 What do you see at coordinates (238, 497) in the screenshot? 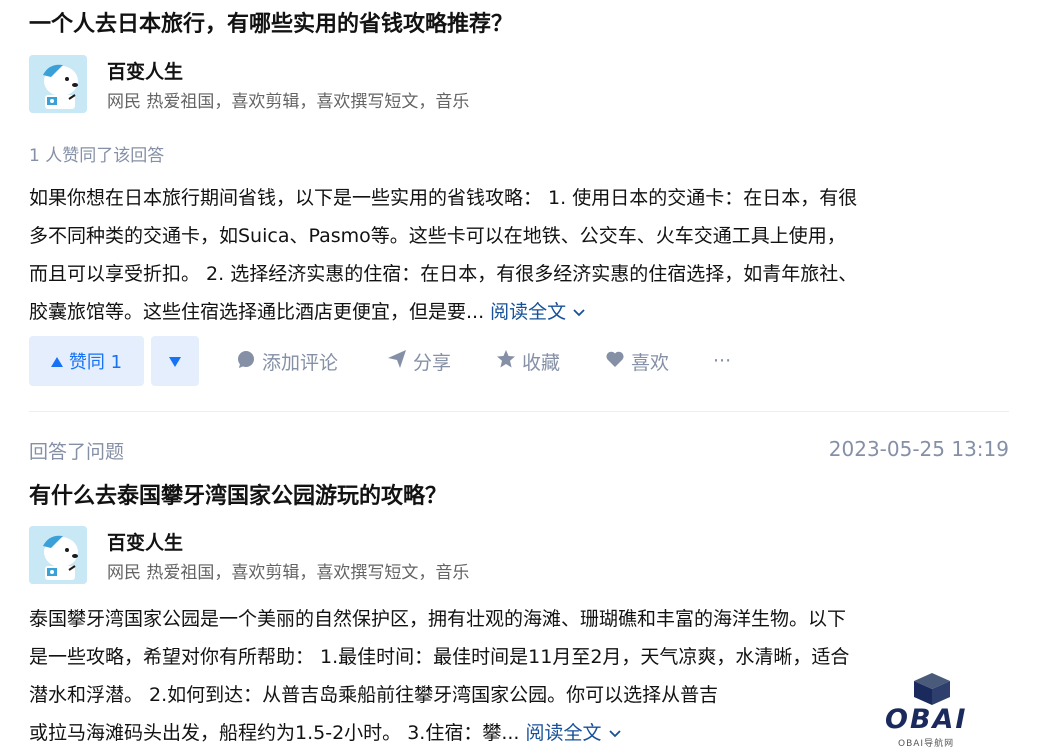
I see `question-title-2: 有什么去泰国攀牙湾国家公园游玩的攻略？` at bounding box center [238, 497].